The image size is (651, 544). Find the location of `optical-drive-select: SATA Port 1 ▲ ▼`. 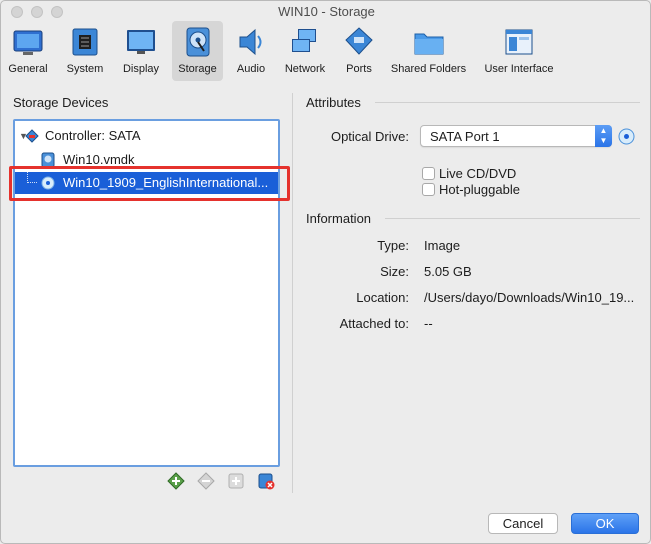

optical-drive-select: SATA Port 1 ▲ ▼ is located at coordinates (516, 136).